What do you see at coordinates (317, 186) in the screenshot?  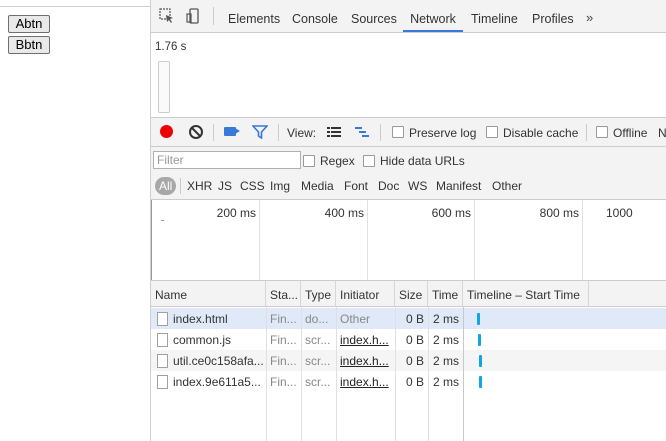 I see `type-media: Media` at bounding box center [317, 186].